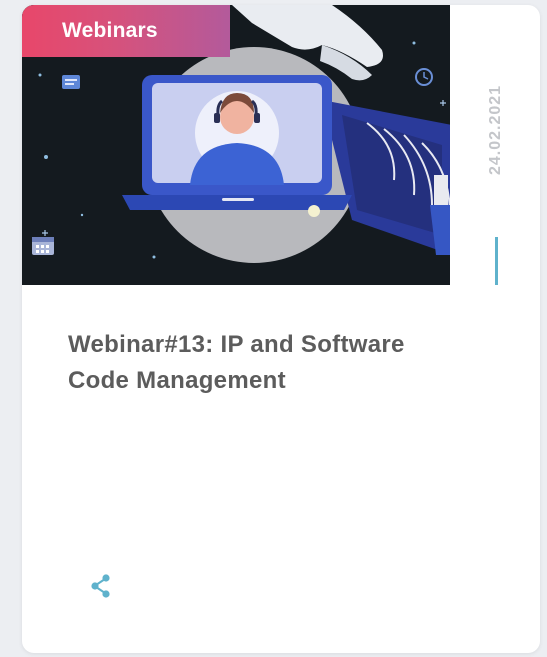 The width and height of the screenshot is (547, 657). Describe the element at coordinates (495, 130) in the screenshot. I see `publish-date: 24.02.2021` at that location.